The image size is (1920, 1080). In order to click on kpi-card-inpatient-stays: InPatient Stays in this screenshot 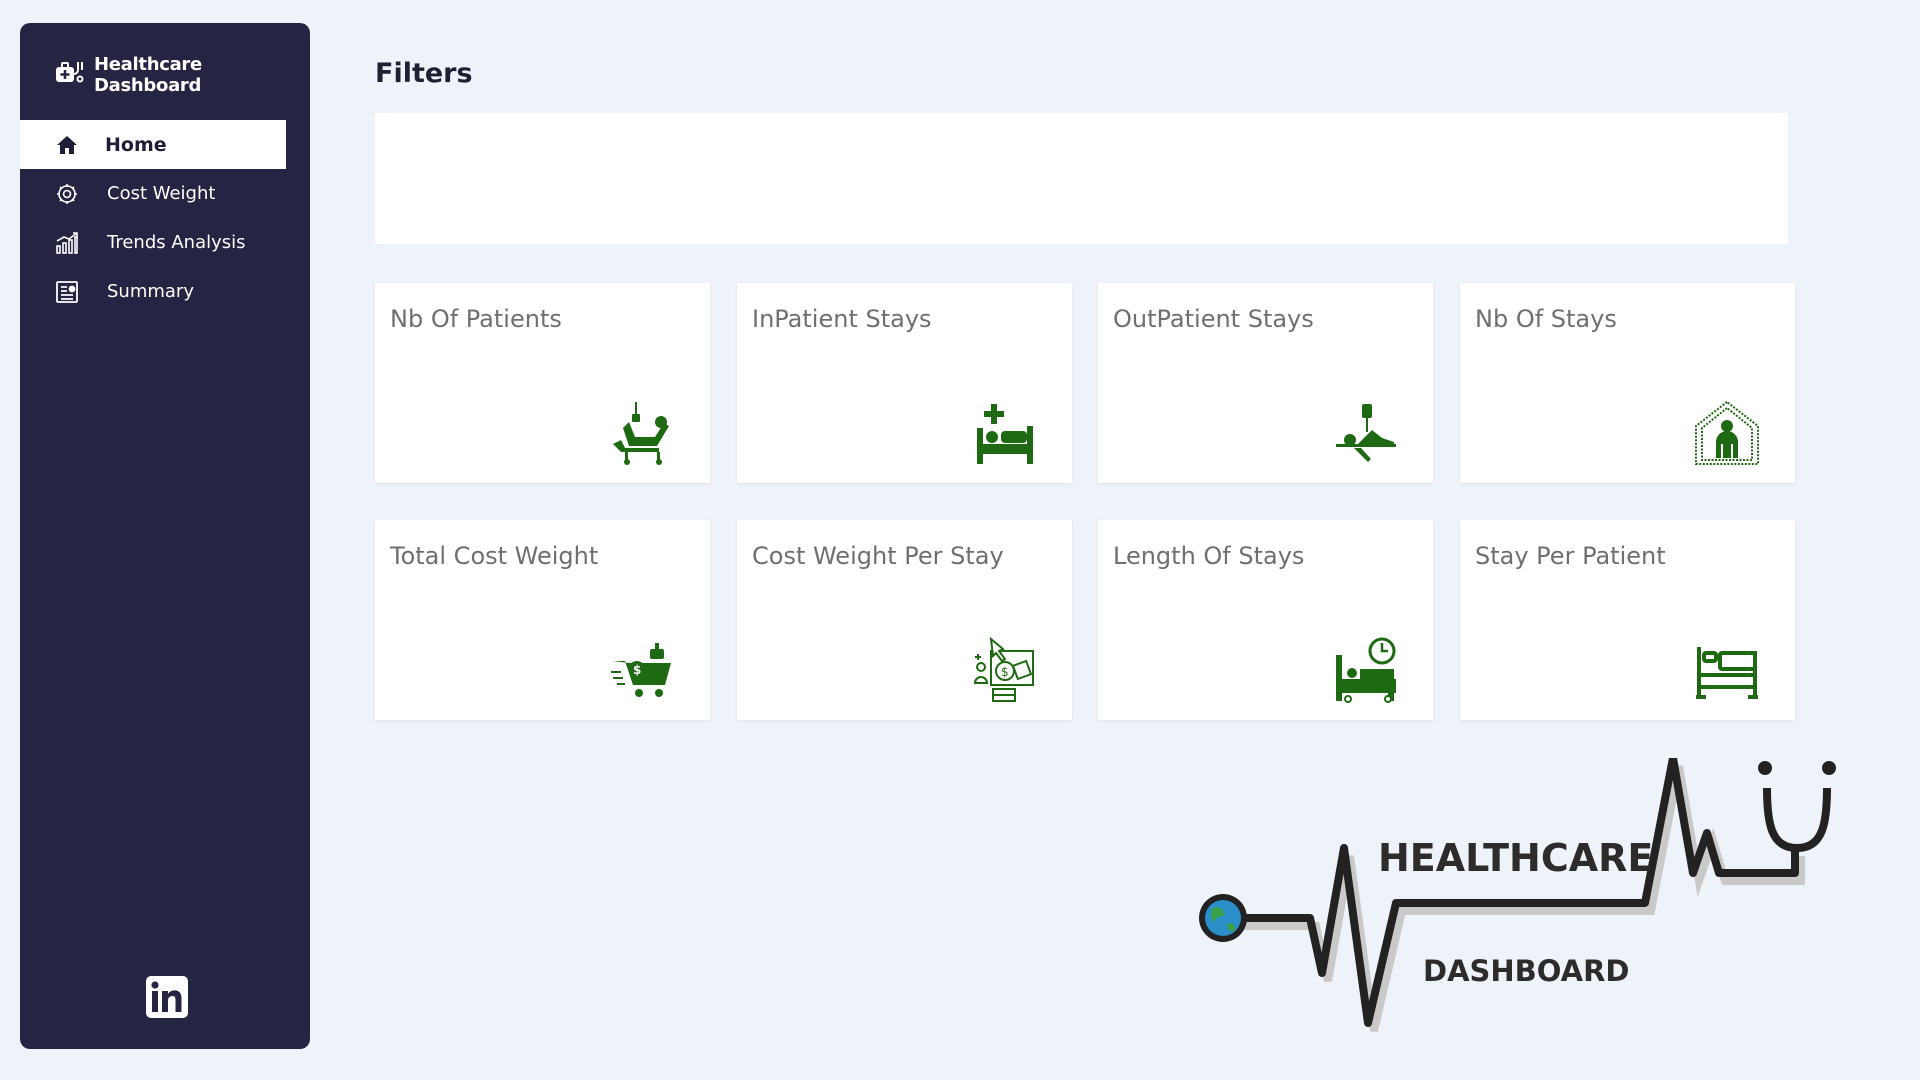, I will do `click(904, 383)`.